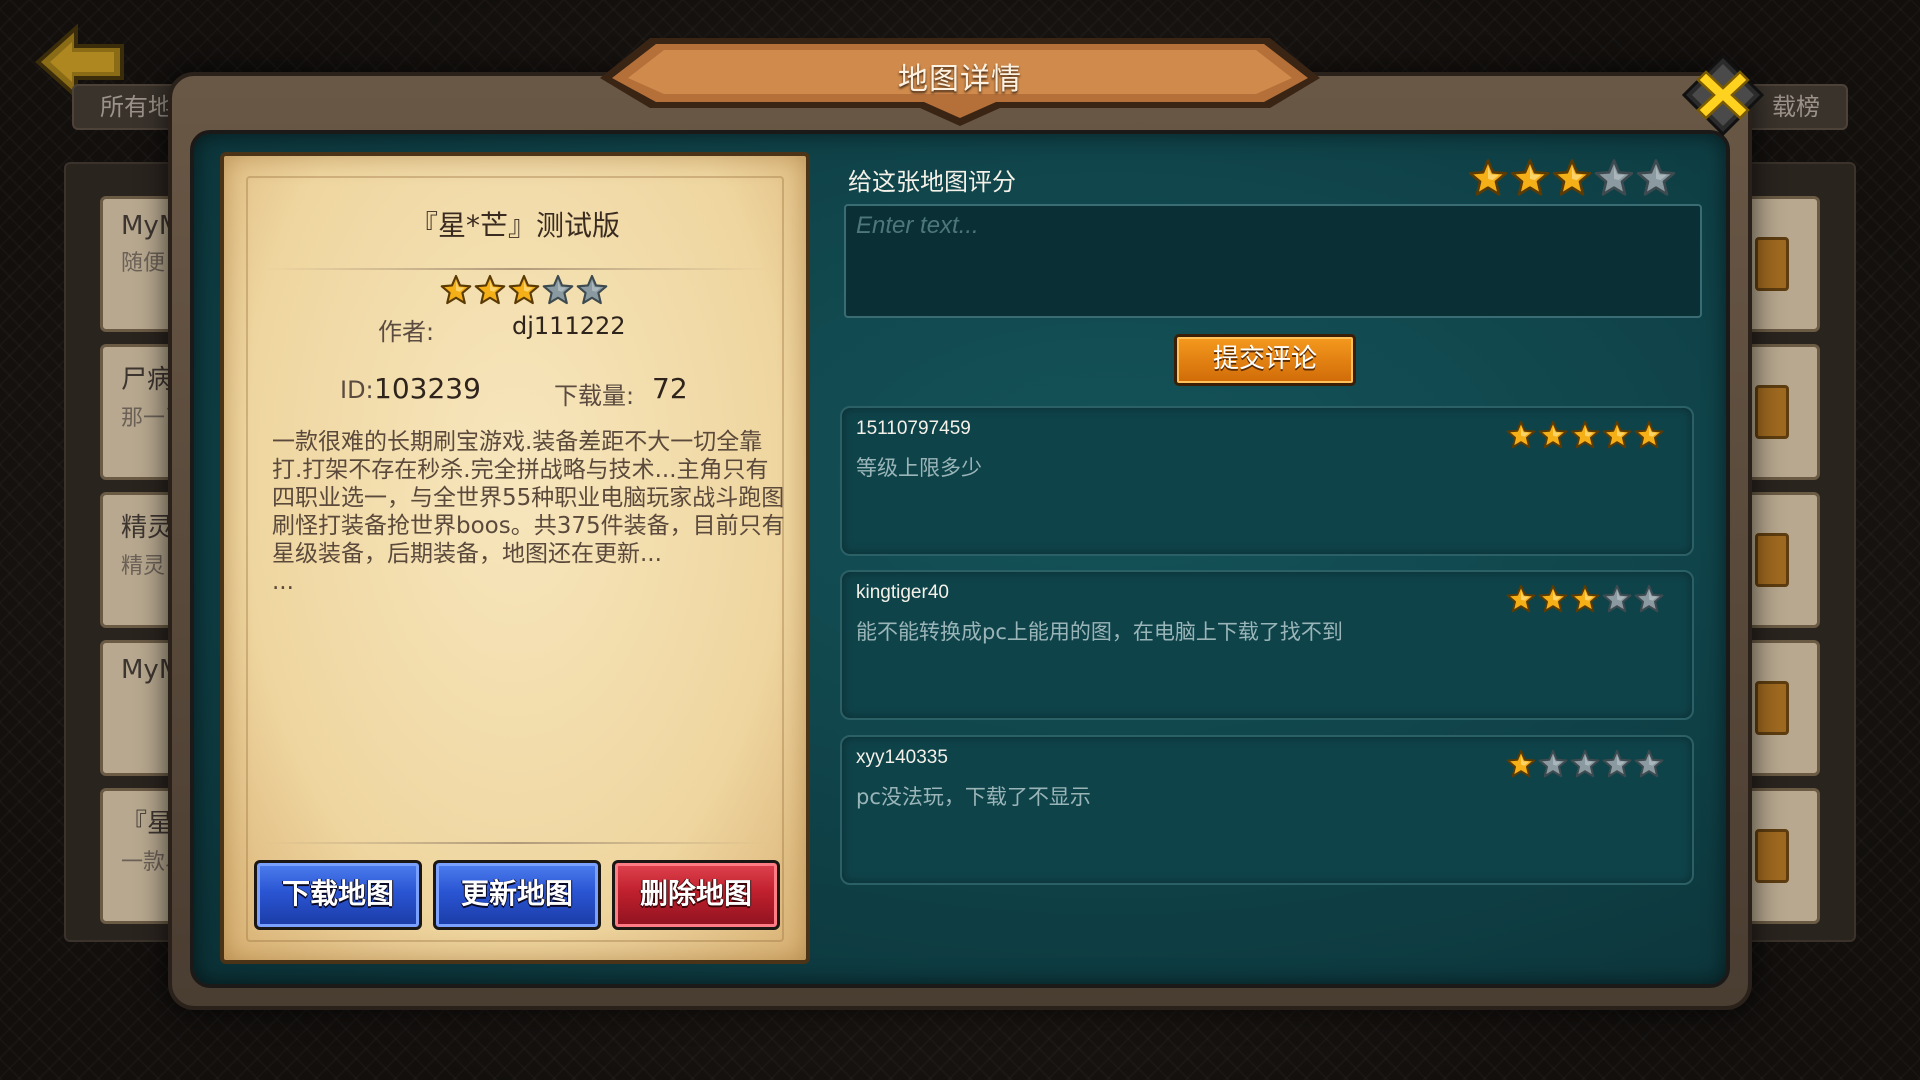  What do you see at coordinates (670, 388) in the screenshot?
I see `download-count: 72` at bounding box center [670, 388].